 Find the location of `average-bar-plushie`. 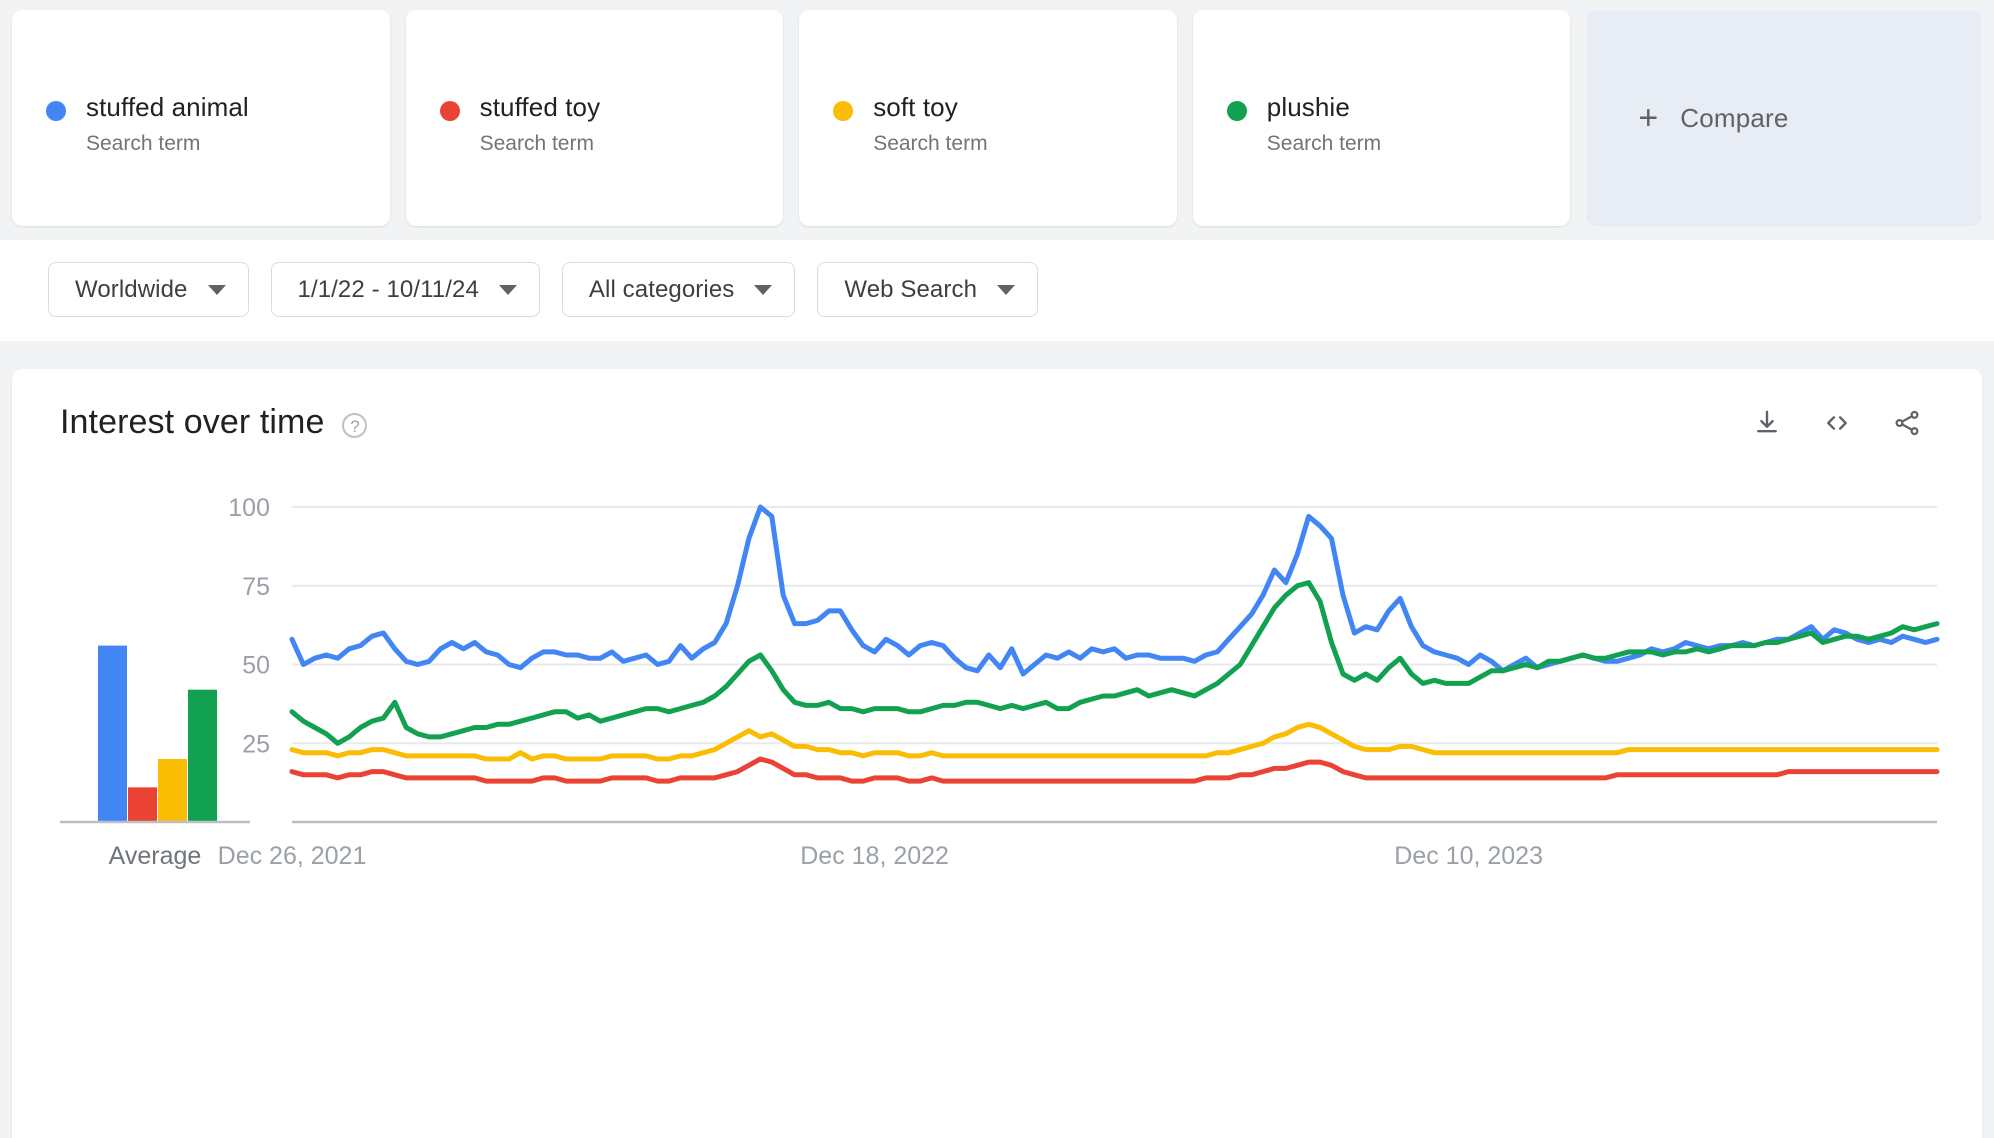

average-bar-plushie is located at coordinates (202, 755).